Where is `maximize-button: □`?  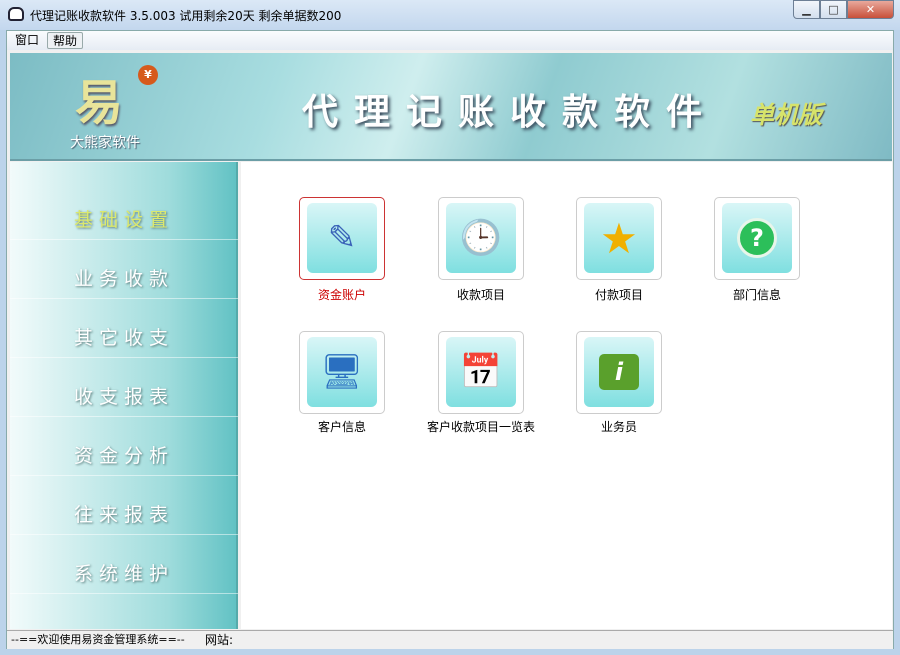 maximize-button: □ is located at coordinates (833, 9).